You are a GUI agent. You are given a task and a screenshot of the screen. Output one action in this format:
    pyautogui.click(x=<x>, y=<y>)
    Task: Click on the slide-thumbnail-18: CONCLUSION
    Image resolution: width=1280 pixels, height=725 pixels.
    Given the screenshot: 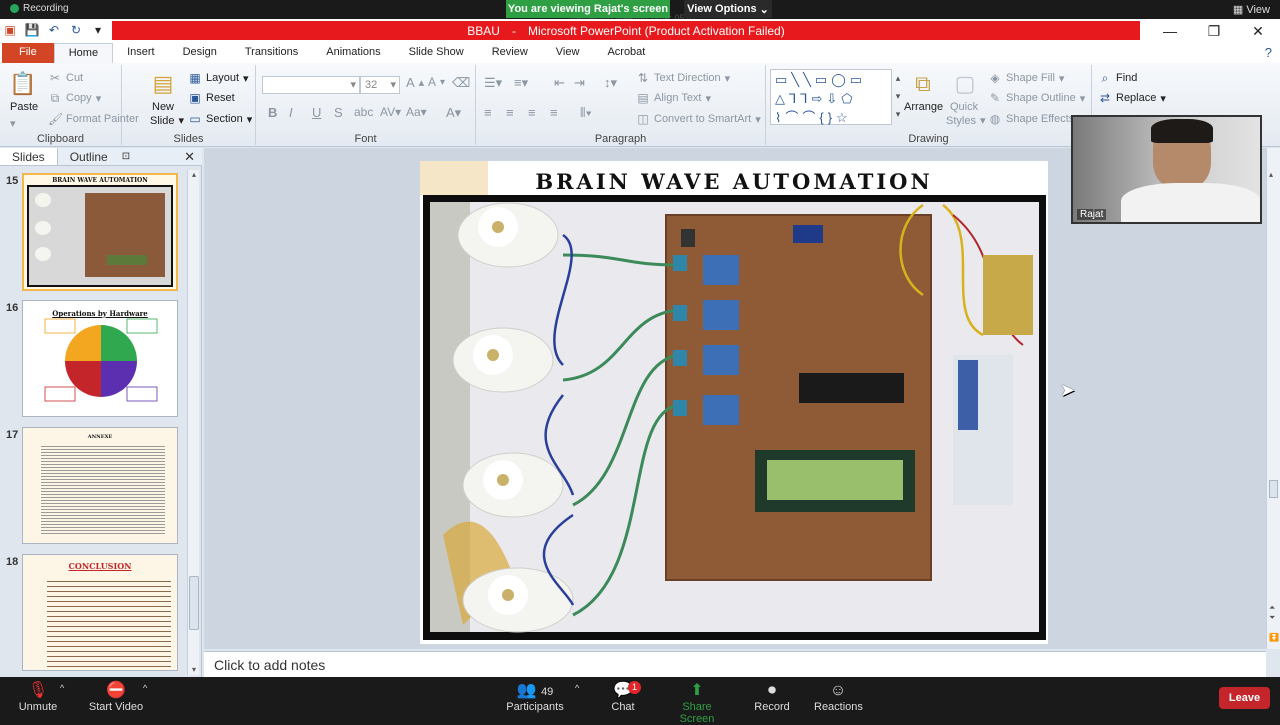 What is the action you would take?
    pyautogui.click(x=100, y=612)
    